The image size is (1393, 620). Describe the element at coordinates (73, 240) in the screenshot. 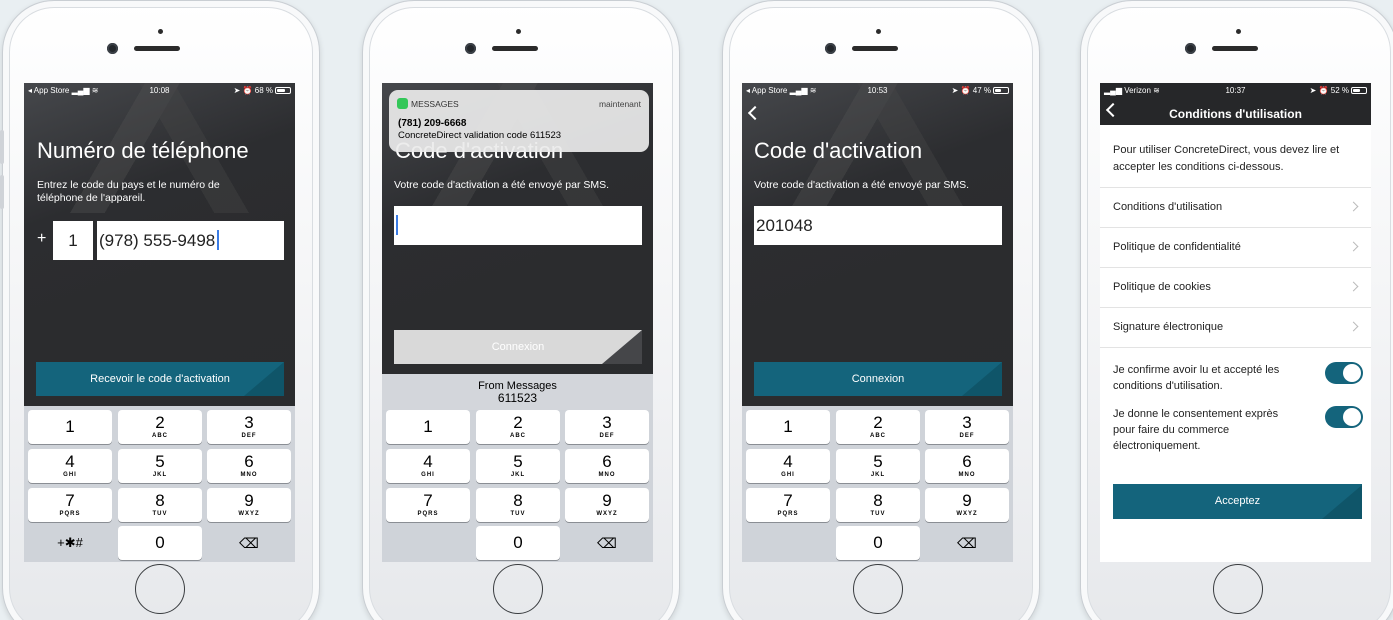

I see `country-code-input: 1` at that location.